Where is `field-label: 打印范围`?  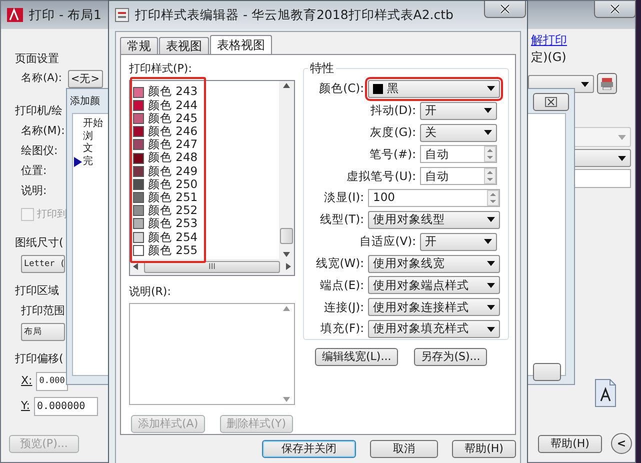 field-label: 打印范围 is located at coordinates (42, 311).